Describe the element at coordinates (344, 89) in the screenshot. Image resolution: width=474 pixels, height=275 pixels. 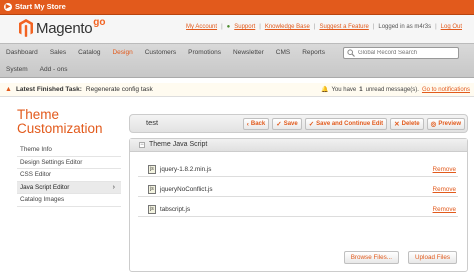
I see `messages-prefix: You have` at that location.